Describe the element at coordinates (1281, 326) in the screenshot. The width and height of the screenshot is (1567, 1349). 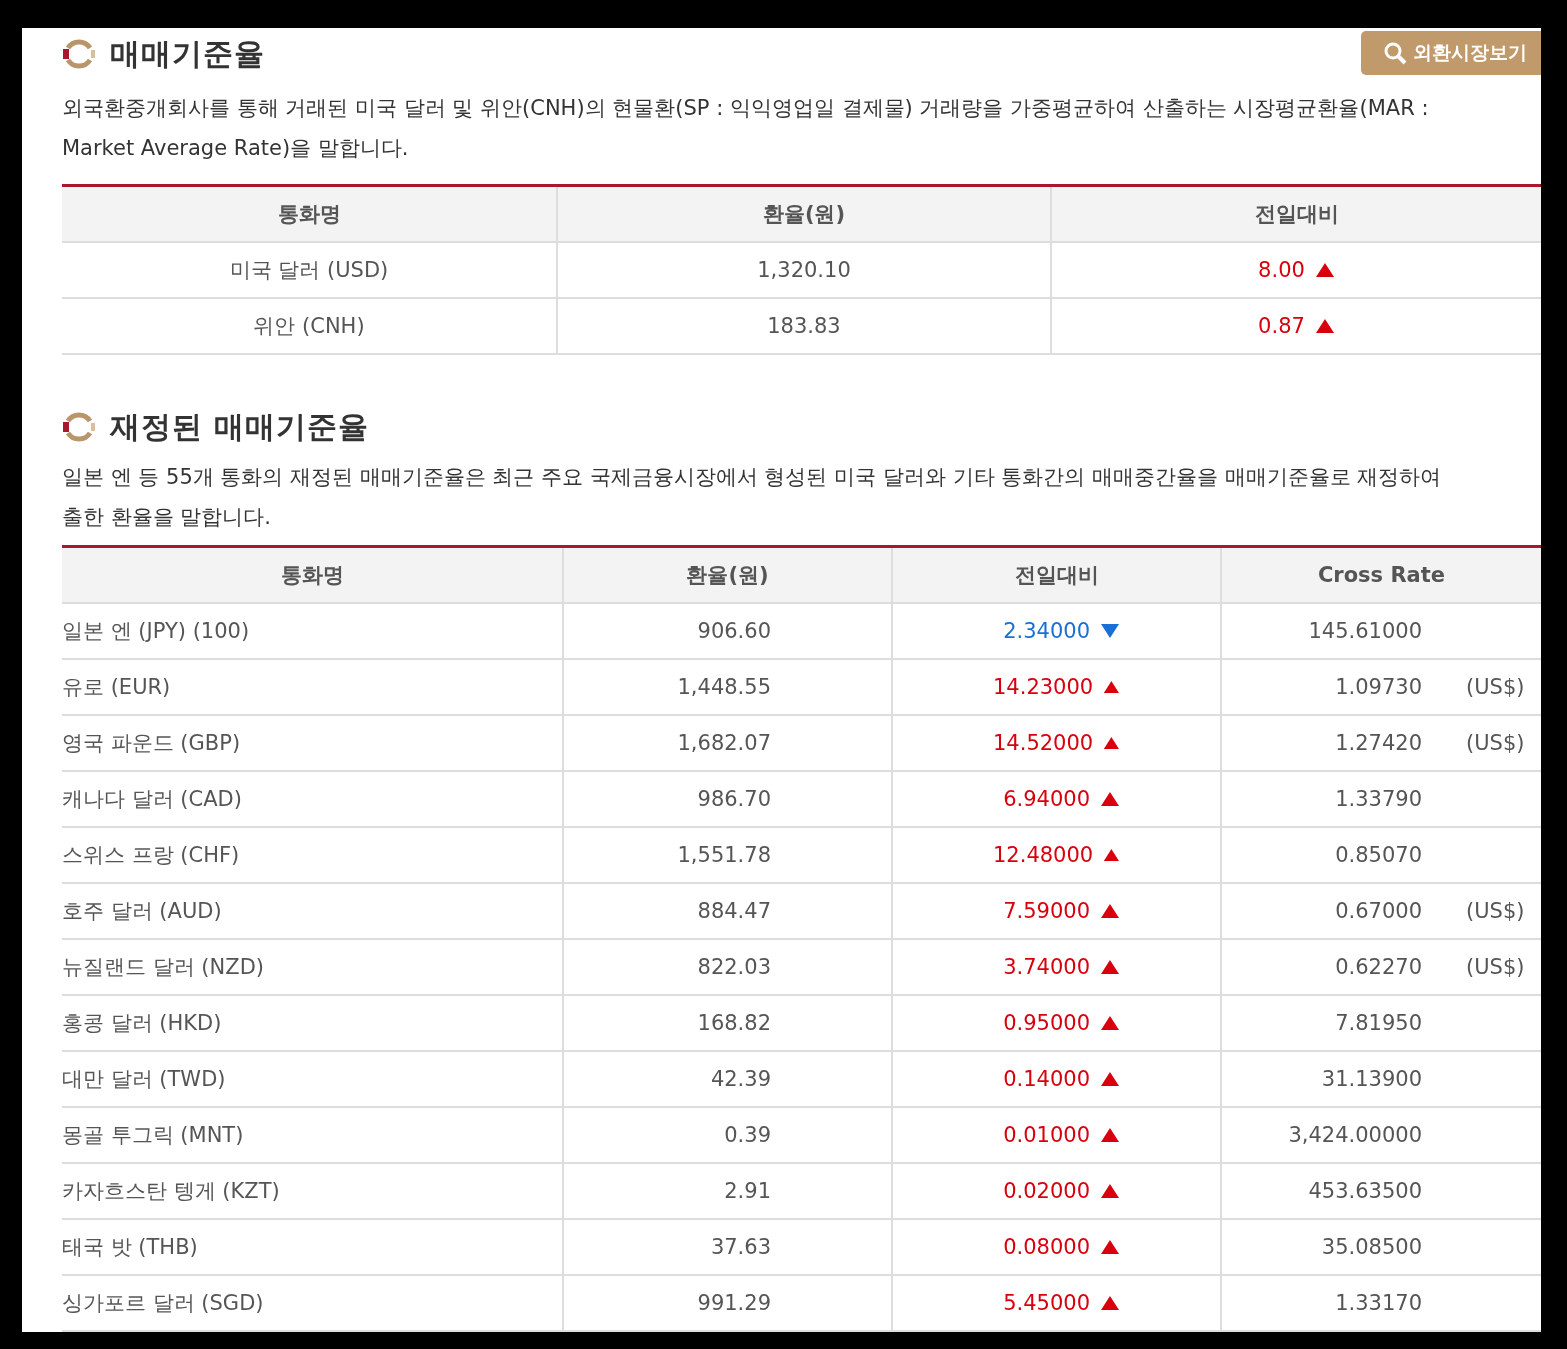
I see `change-value: 0.87` at that location.